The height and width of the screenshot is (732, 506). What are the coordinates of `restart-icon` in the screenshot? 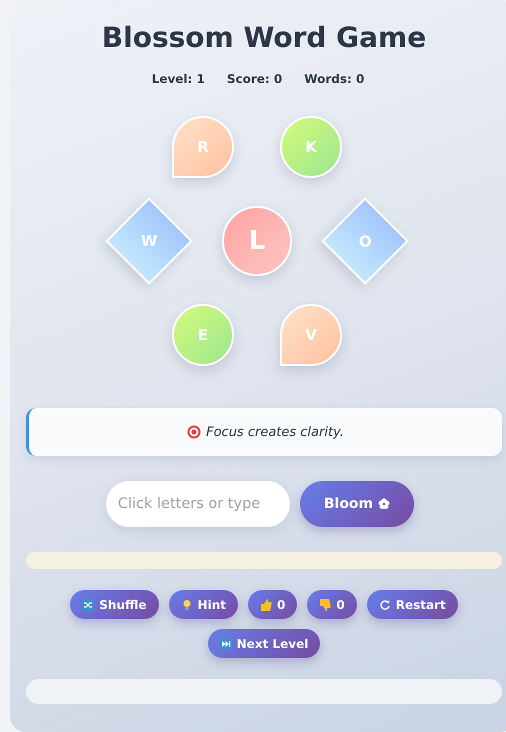 It's located at (384, 604).